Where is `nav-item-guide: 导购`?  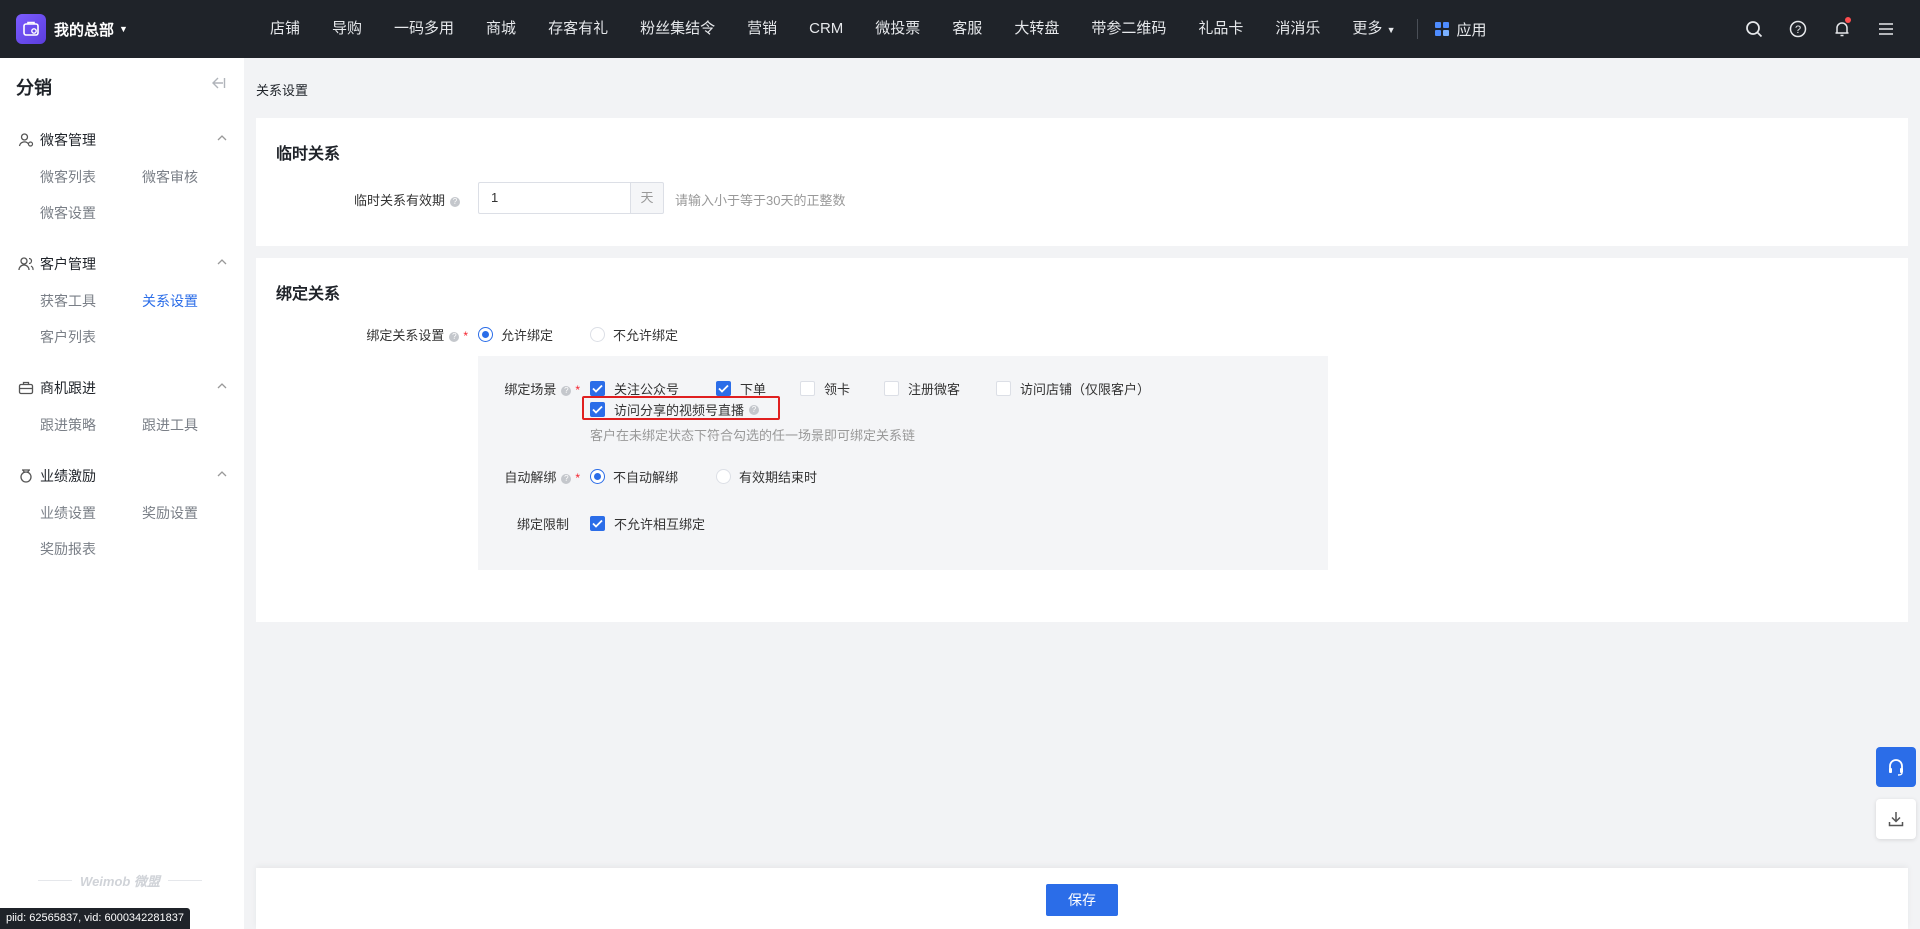 nav-item-guide: 导购 is located at coordinates (347, 29).